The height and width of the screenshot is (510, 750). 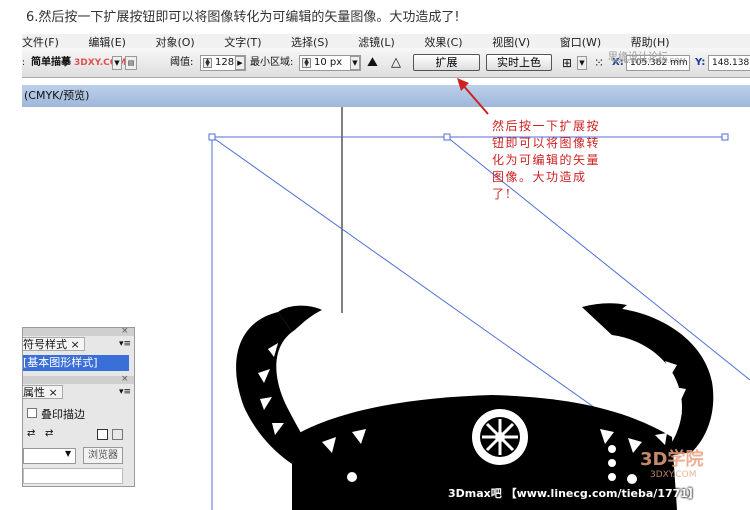 I want to click on panel-close-icon: ×, so click(x=125, y=331).